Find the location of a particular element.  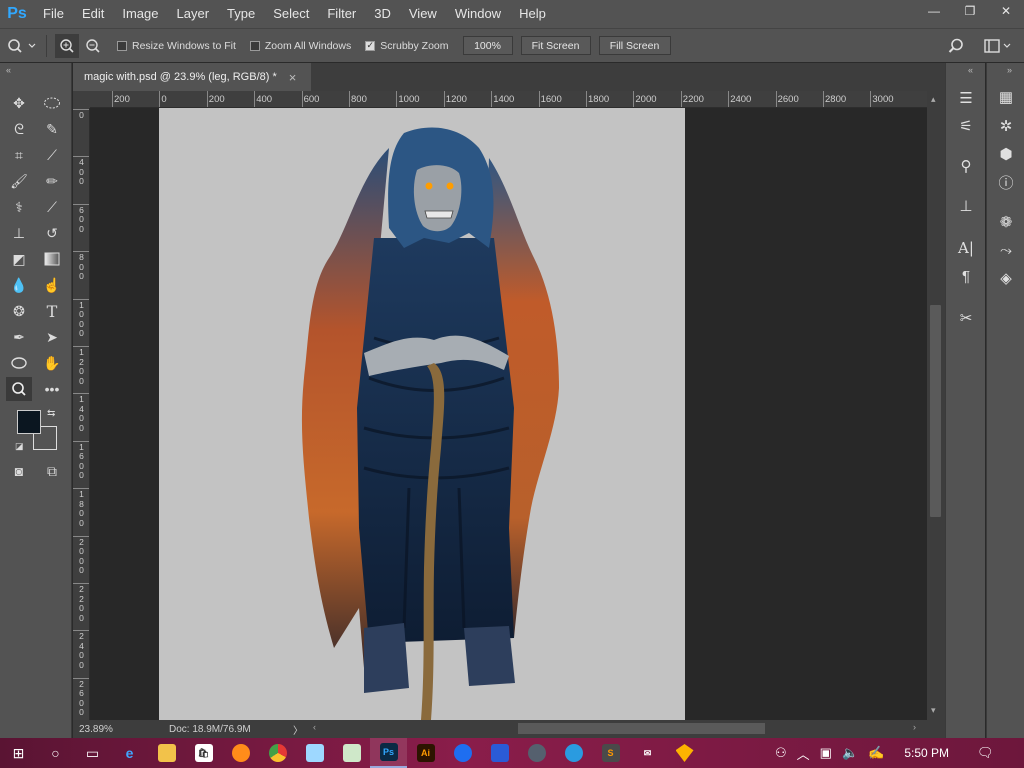

status-menu-arrow-icon: 〉 is located at coordinates (298, 729).